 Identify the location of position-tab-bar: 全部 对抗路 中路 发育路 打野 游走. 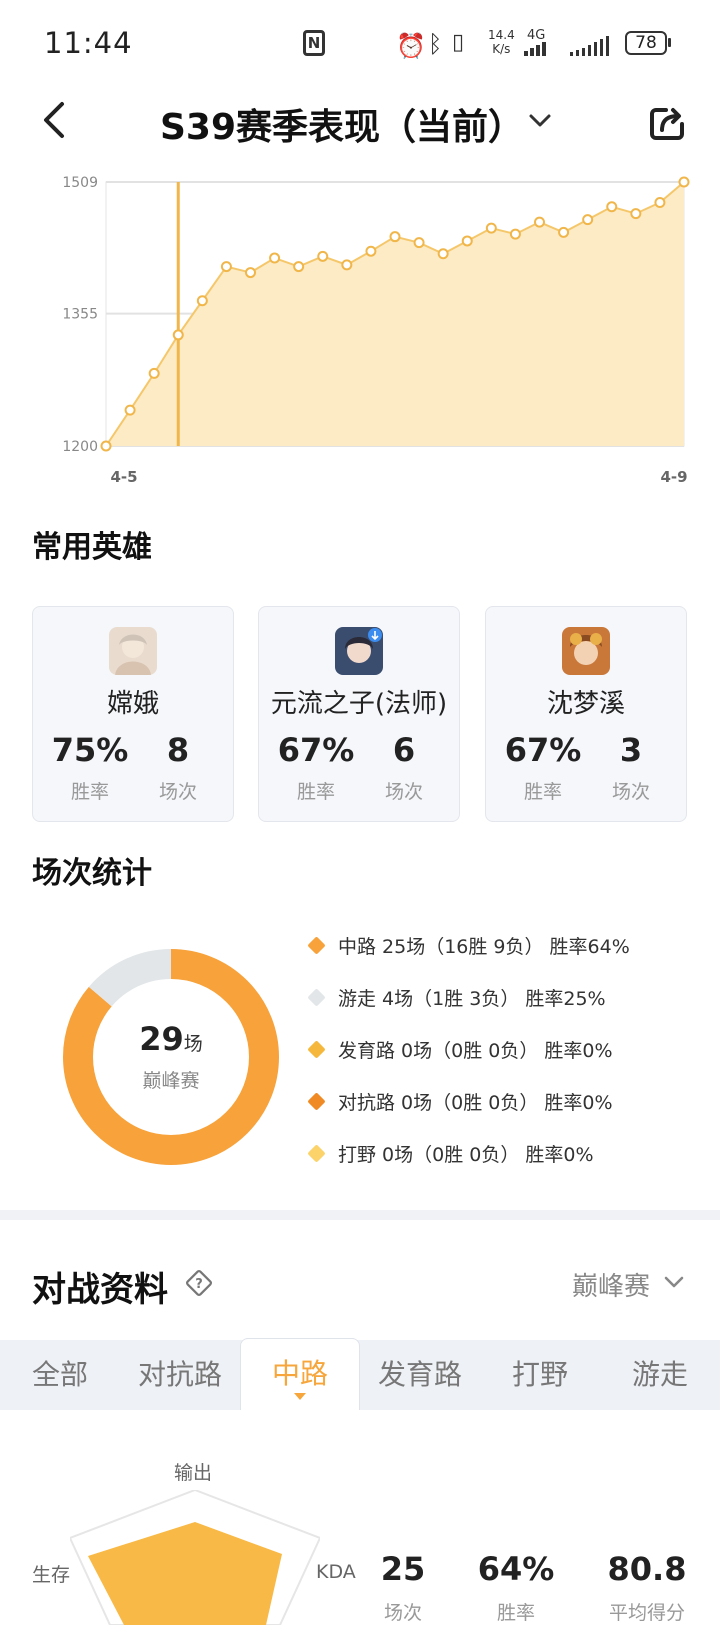
(360, 1374).